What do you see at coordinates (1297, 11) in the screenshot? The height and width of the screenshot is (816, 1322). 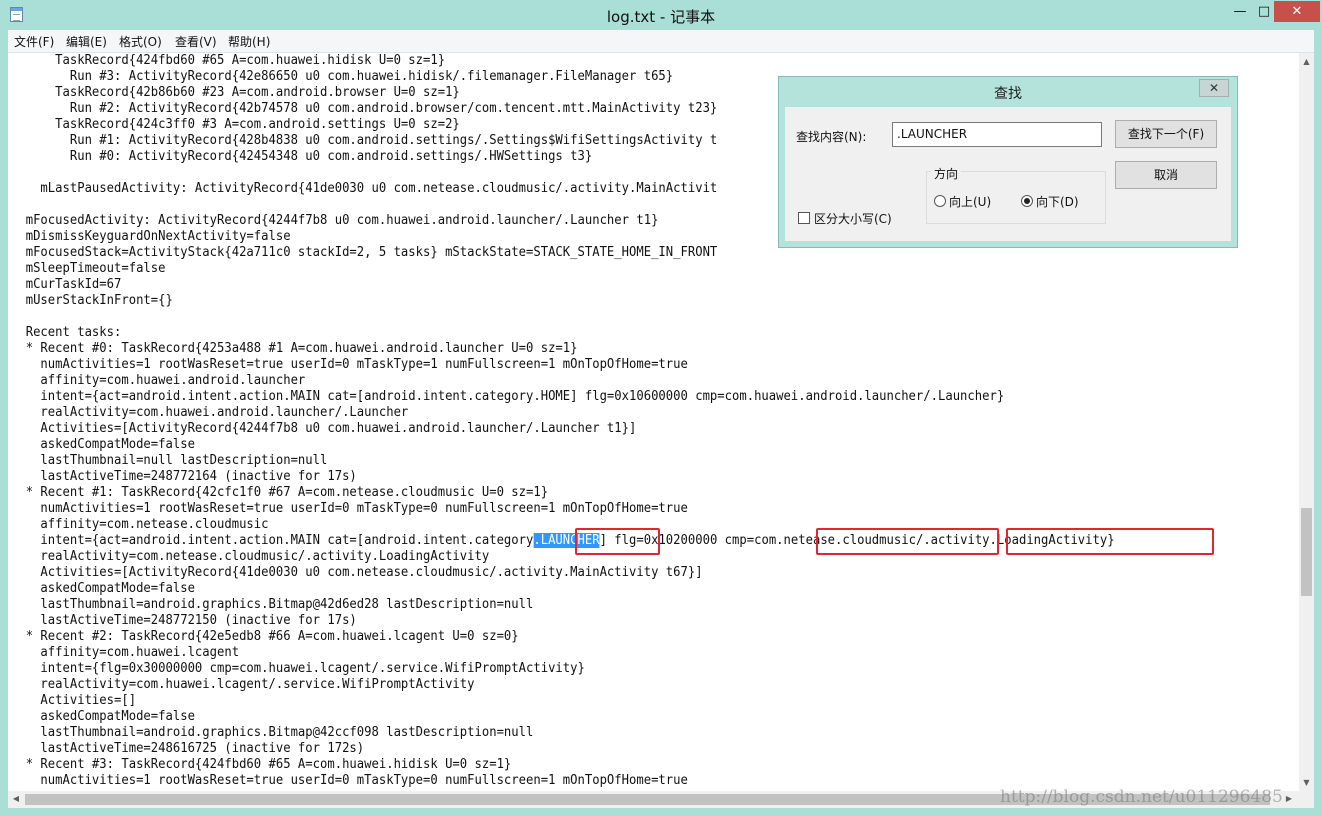 I see `close-button: ✕` at bounding box center [1297, 11].